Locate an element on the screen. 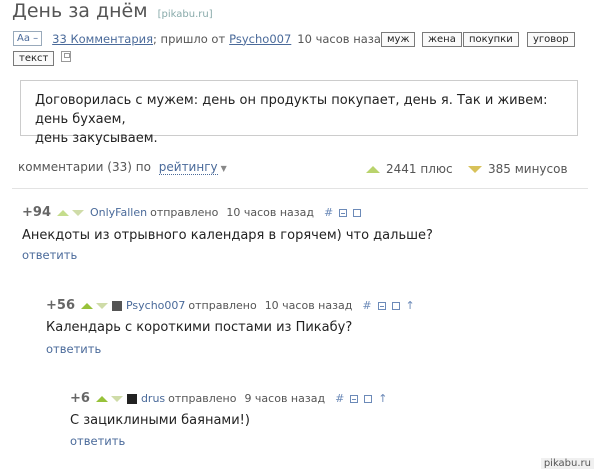 The width and height of the screenshot is (600, 473). comment-time: 9 часов назад is located at coordinates (285, 398).